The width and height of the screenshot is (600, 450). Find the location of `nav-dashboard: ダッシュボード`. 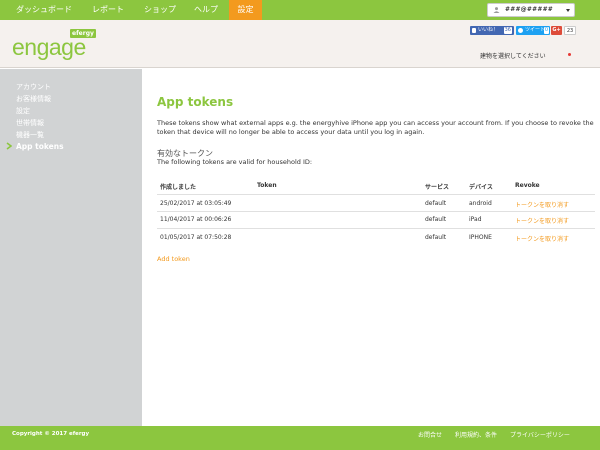

nav-dashboard: ダッシュボード is located at coordinates (44, 10).